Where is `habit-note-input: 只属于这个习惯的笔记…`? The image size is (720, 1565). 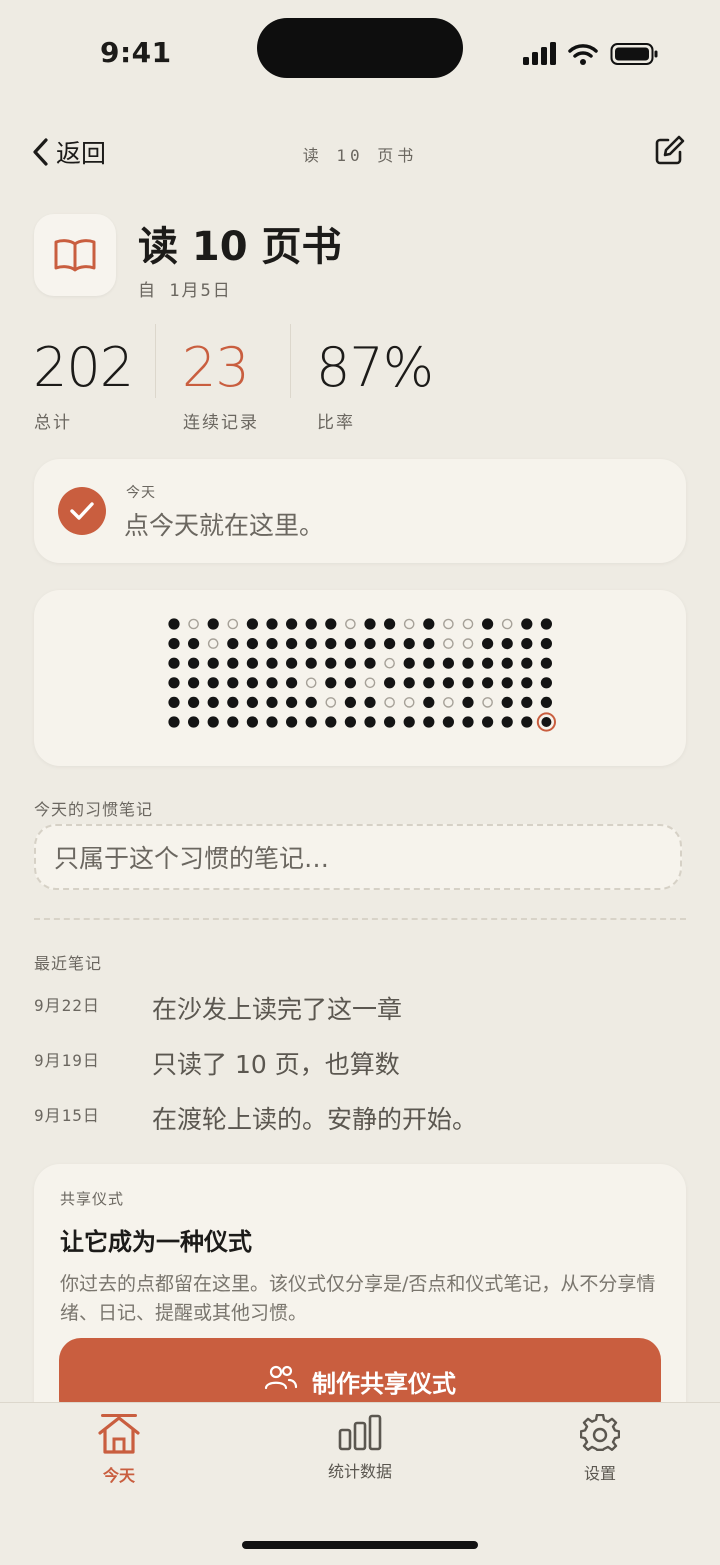
habit-note-input: 只属于这个习惯的笔记… is located at coordinates (358, 857).